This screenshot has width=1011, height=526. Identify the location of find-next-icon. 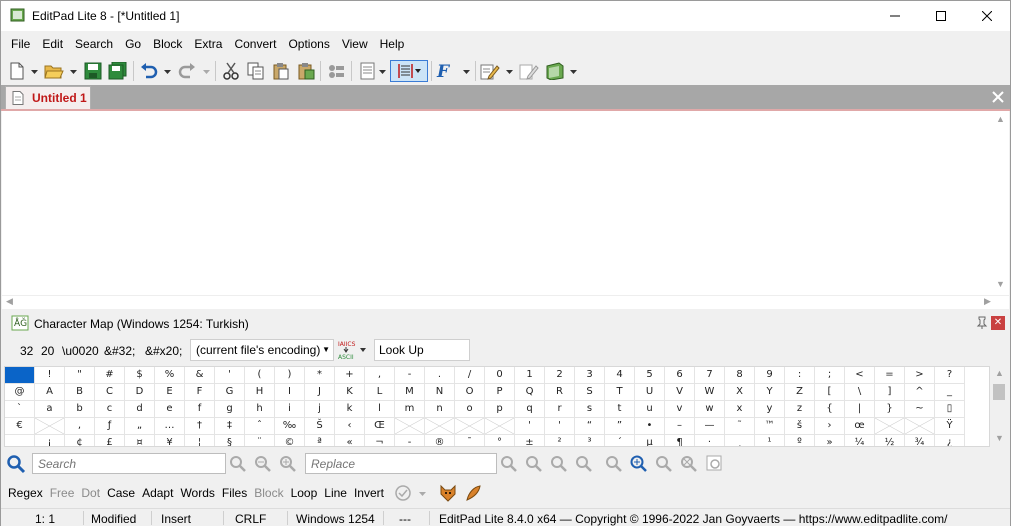
(288, 464).